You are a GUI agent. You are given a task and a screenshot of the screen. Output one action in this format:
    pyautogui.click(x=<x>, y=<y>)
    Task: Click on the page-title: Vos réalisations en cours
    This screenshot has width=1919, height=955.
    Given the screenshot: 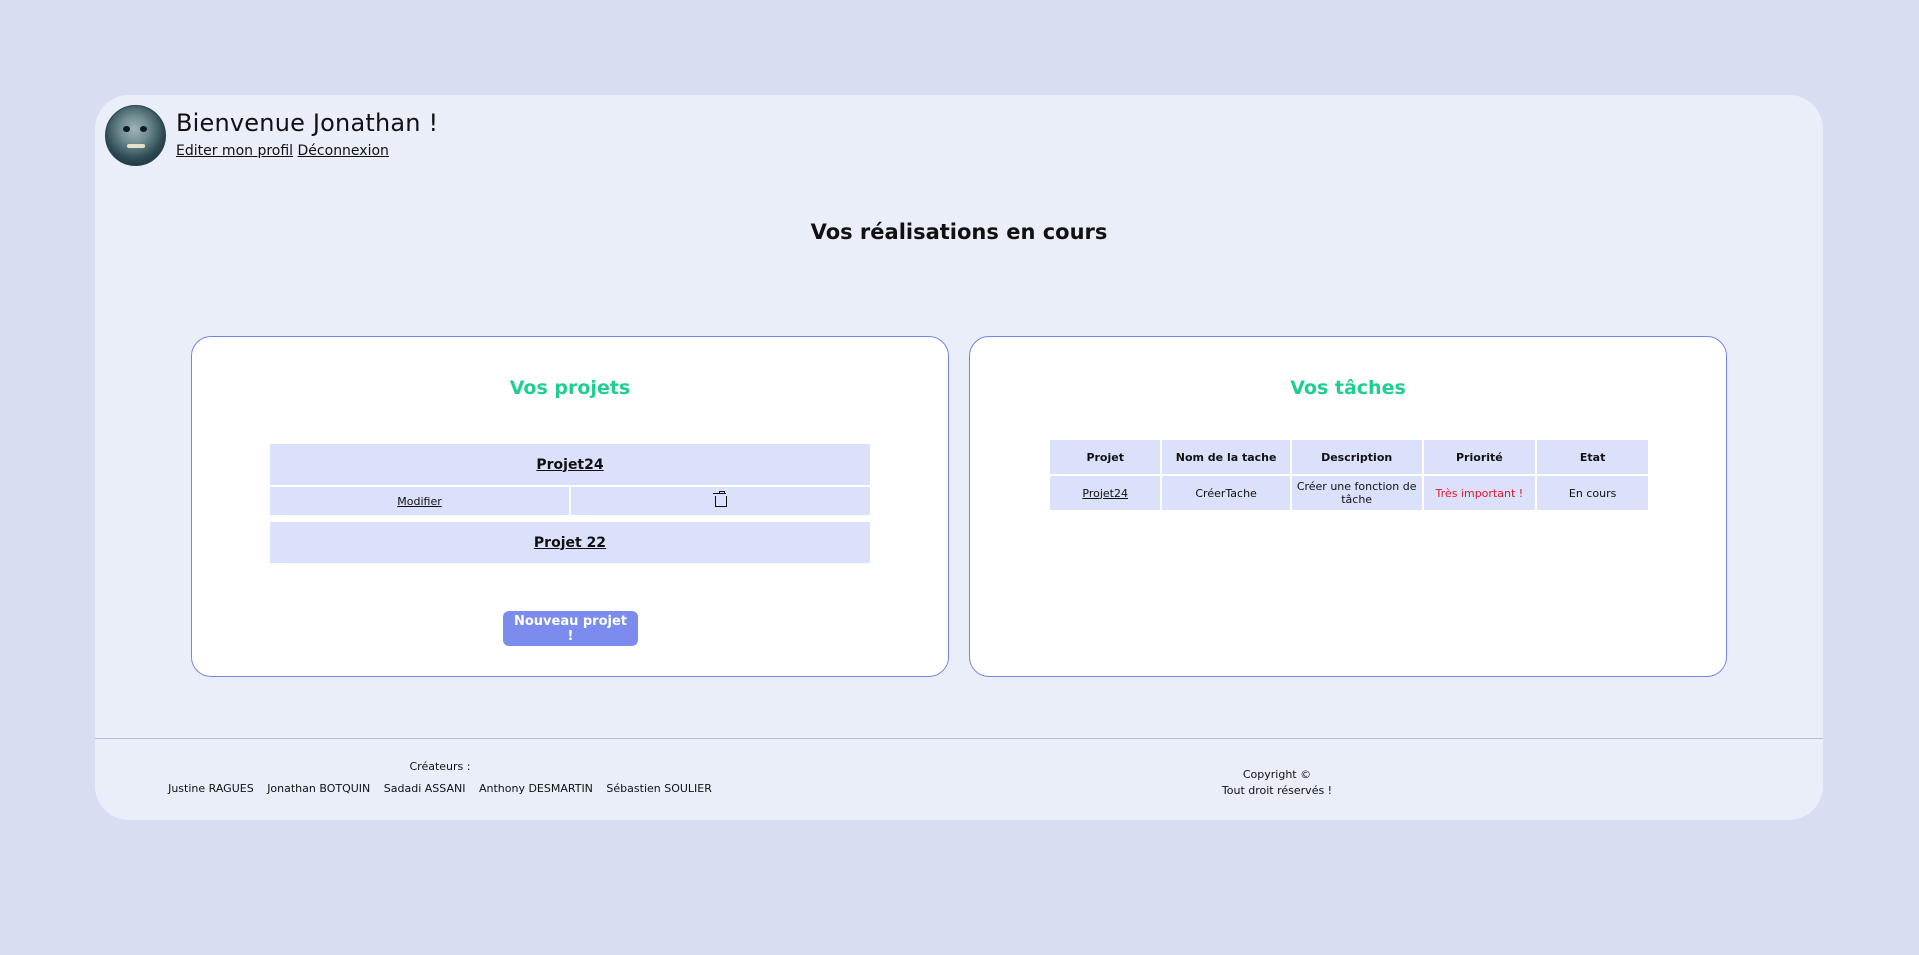 What is the action you would take?
    pyautogui.click(x=959, y=232)
    